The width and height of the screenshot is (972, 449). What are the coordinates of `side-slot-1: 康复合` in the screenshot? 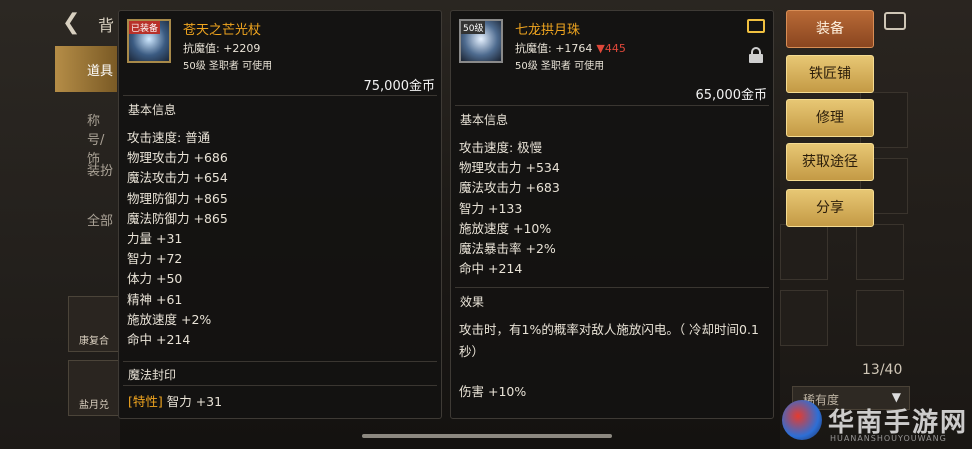 It's located at (94, 324).